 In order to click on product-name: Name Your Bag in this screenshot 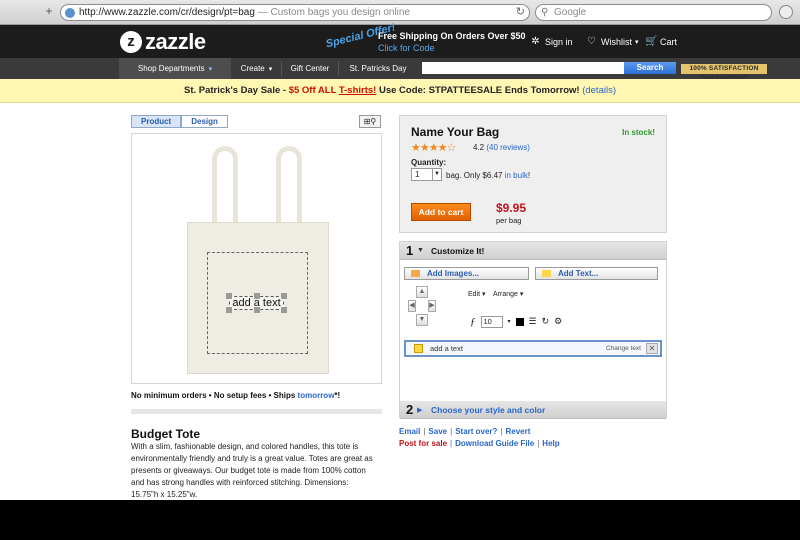, I will do `click(455, 132)`.